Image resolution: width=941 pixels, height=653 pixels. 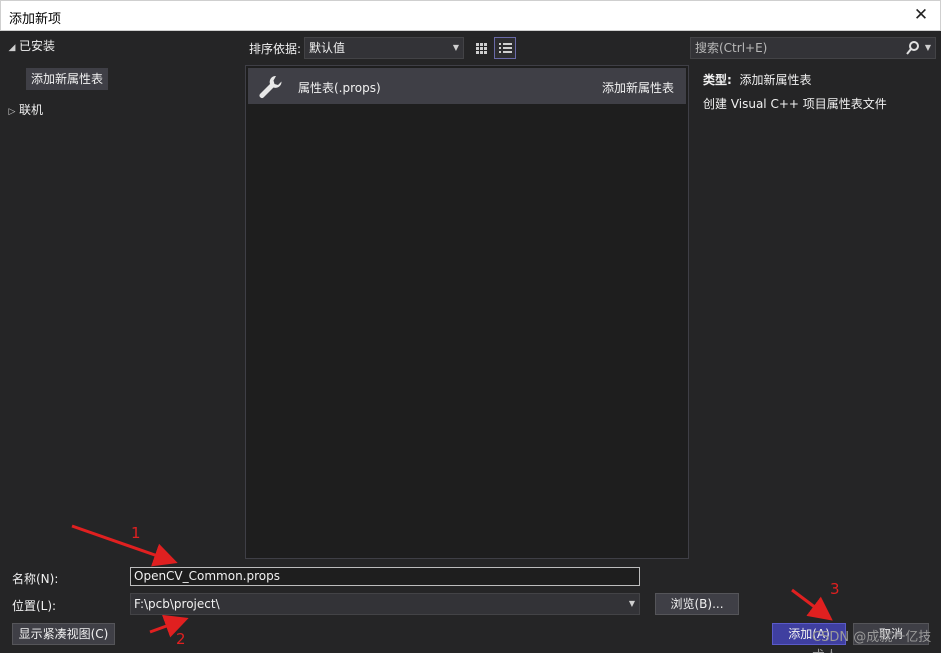 I want to click on annotation-arrows, so click(x=452, y=581).